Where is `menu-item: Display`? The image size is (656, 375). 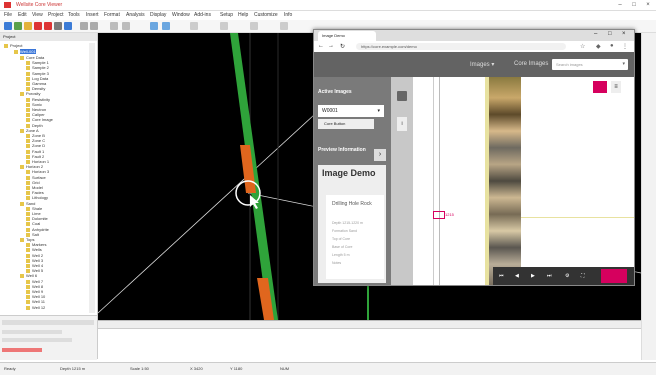
menu-item: Display is located at coordinates (158, 15).